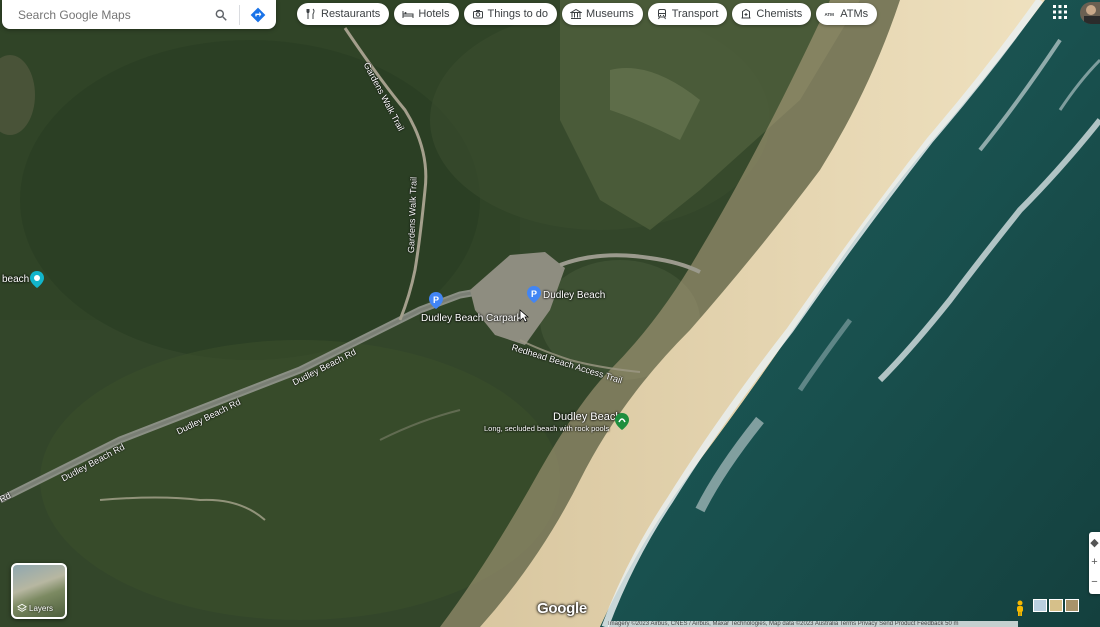 Image resolution: width=1100 pixels, height=627 pixels. I want to click on chip-transport: Transport, so click(687, 14).